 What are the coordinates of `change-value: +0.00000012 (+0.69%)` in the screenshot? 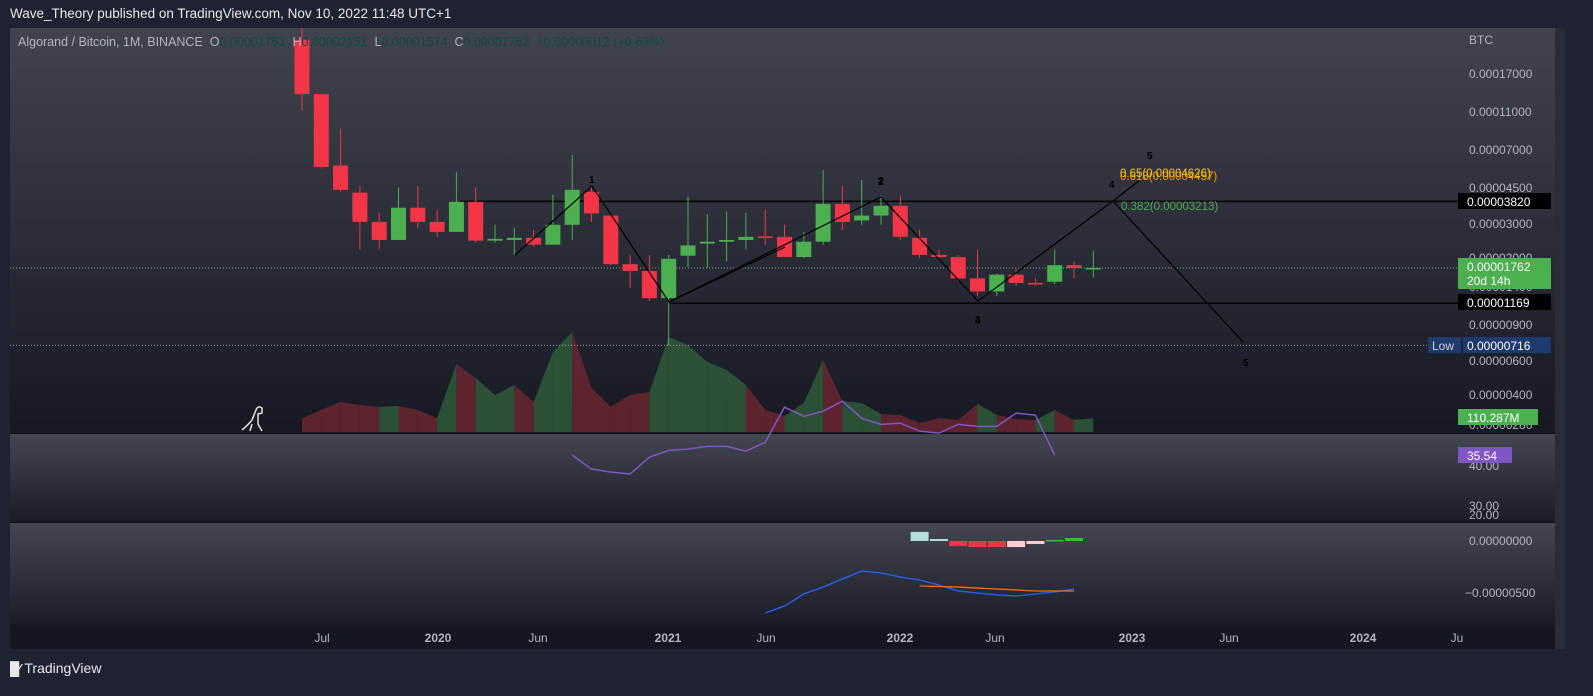 It's located at (600, 42).